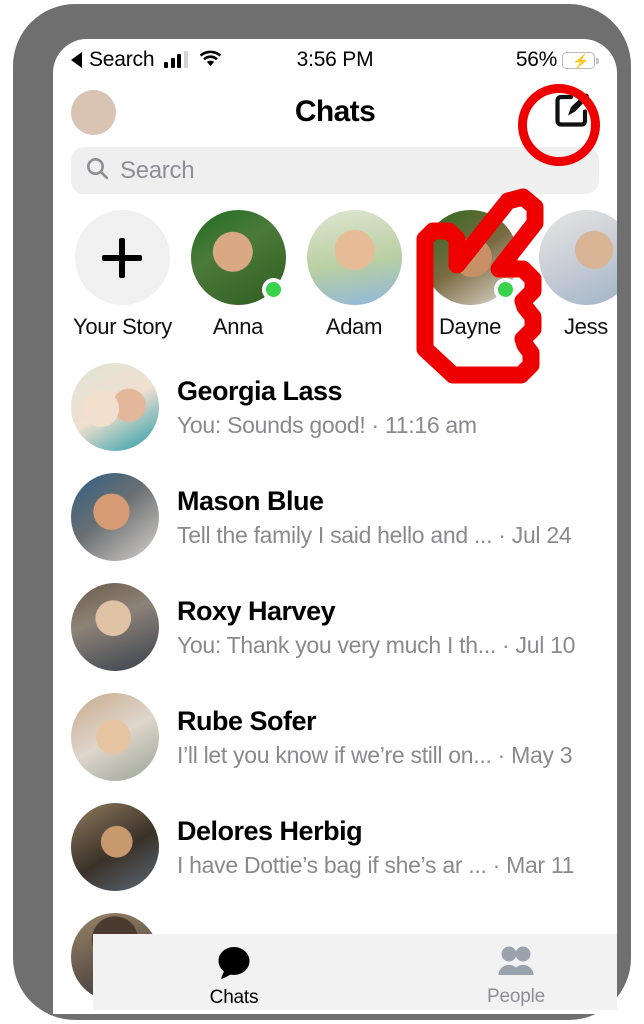  What do you see at coordinates (157, 170) in the screenshot?
I see `search-placeholder: Search` at bounding box center [157, 170].